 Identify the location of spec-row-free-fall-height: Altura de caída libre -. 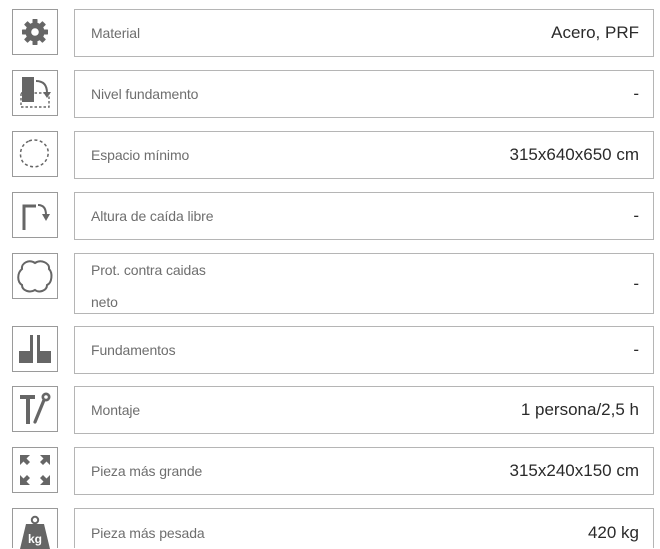
(333, 216).